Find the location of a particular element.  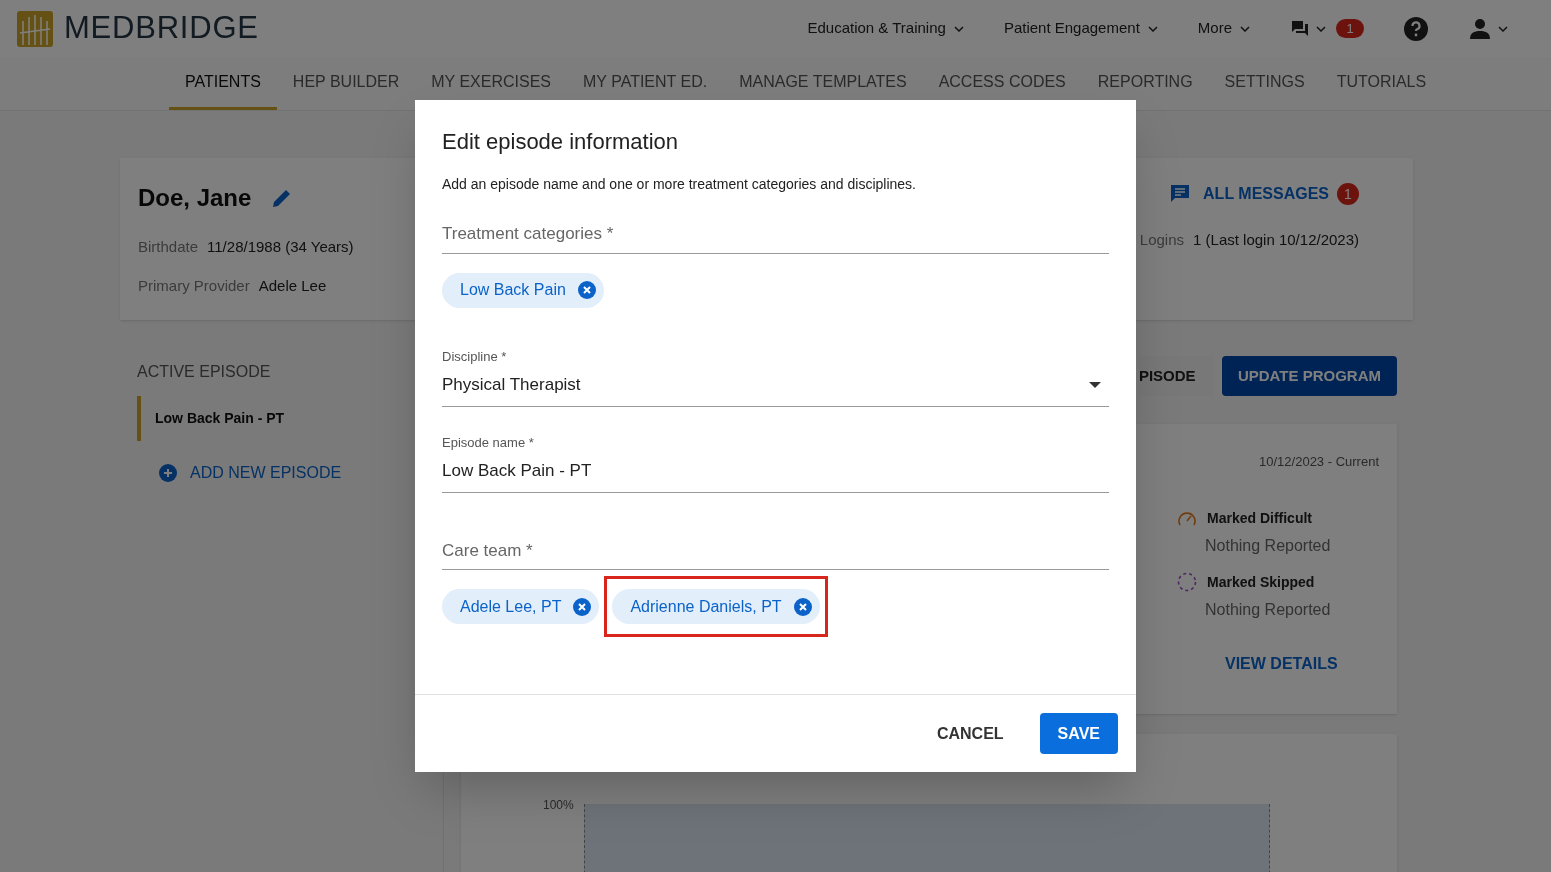

nav-menu: More is located at coordinates (1223, 28).